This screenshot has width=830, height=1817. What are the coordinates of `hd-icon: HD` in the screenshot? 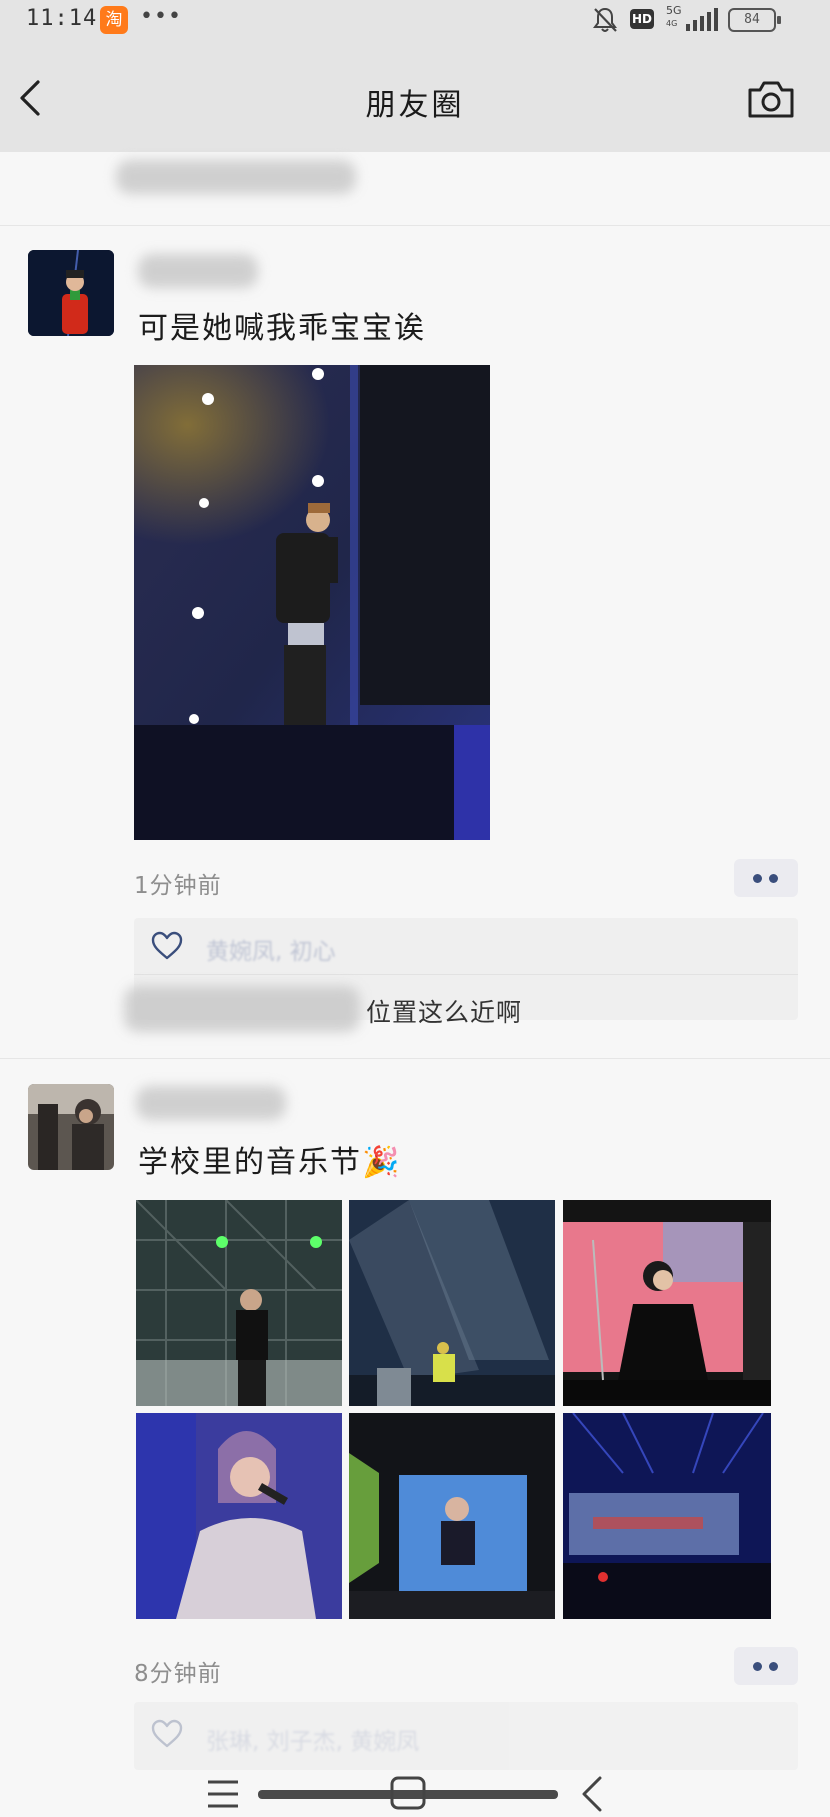 It's located at (642, 19).